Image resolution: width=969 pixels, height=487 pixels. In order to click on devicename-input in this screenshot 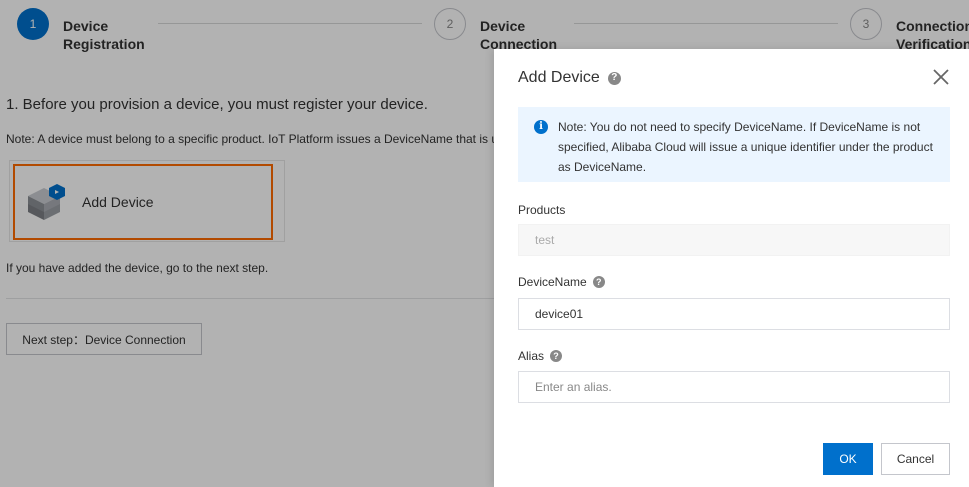, I will do `click(734, 314)`.